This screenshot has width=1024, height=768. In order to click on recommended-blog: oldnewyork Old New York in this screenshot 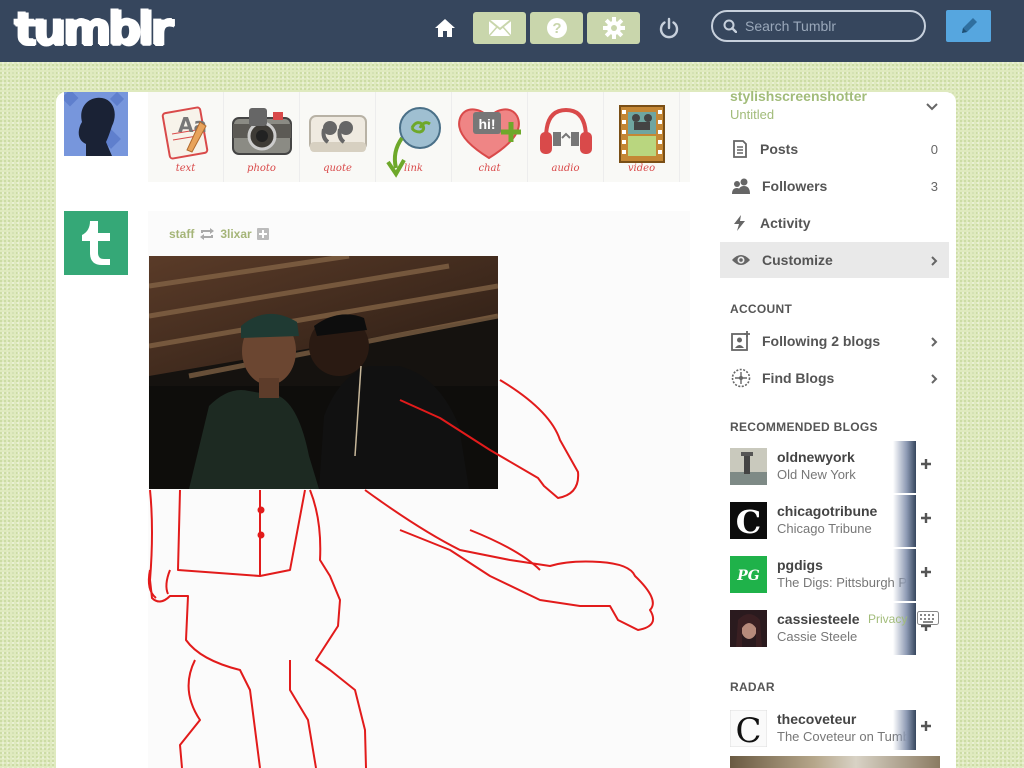, I will do `click(835, 467)`.